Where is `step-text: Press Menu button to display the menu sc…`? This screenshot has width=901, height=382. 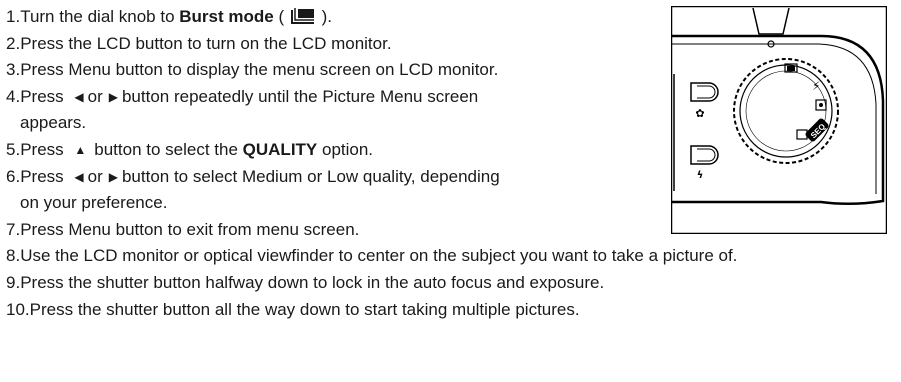
step-text: Press Menu button to display the menu sc… is located at coordinates (259, 70).